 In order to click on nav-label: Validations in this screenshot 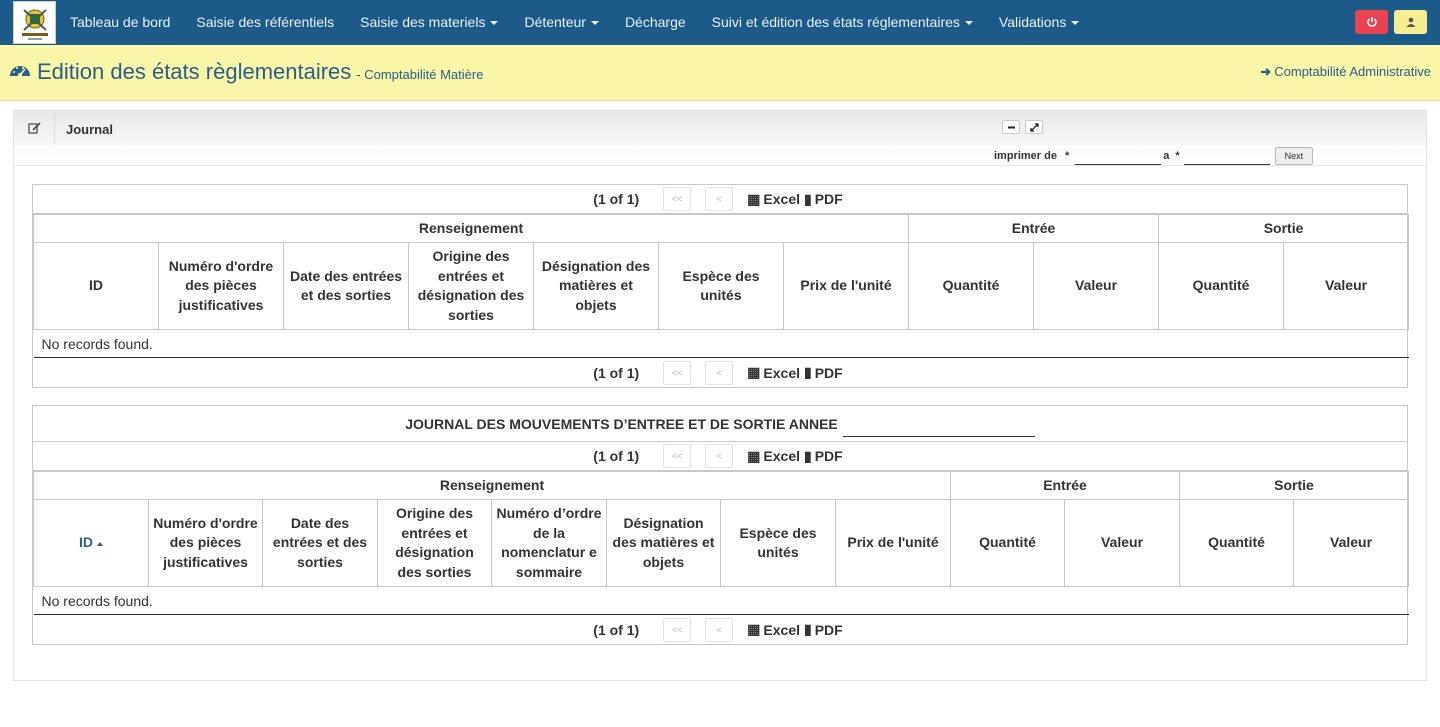, I will do `click(1032, 22)`.